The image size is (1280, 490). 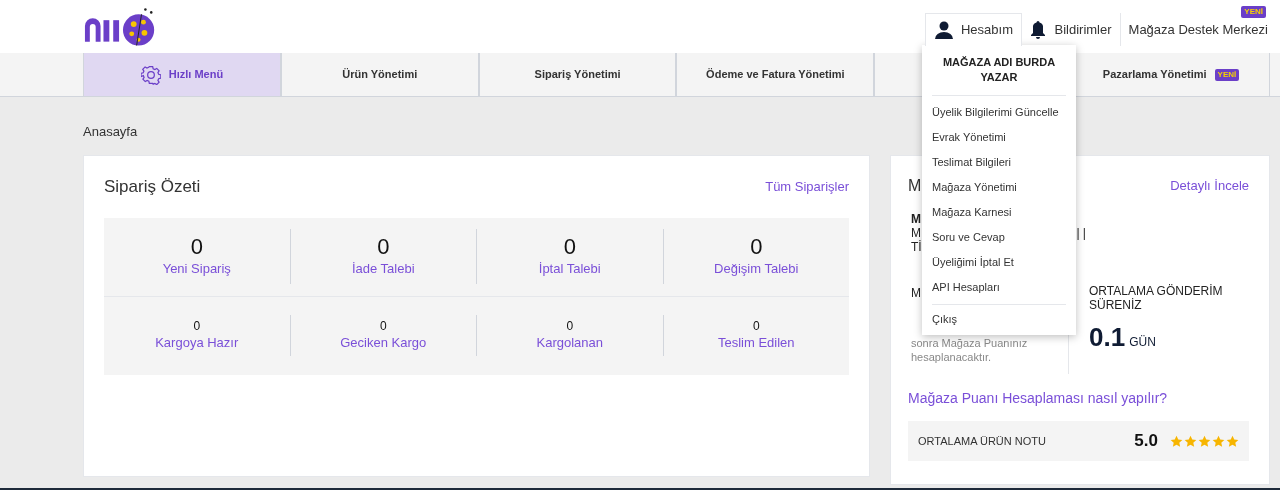 What do you see at coordinates (1142, 342) in the screenshot?
I see `shipping-unit: GÜN` at bounding box center [1142, 342].